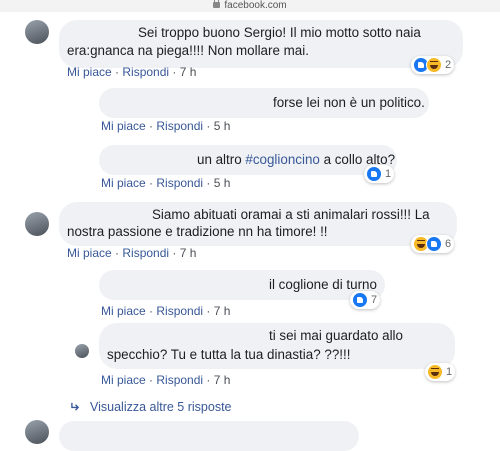  Describe the element at coordinates (242, 285) in the screenshot. I see `comment-bubble: il coglione di turno` at that location.